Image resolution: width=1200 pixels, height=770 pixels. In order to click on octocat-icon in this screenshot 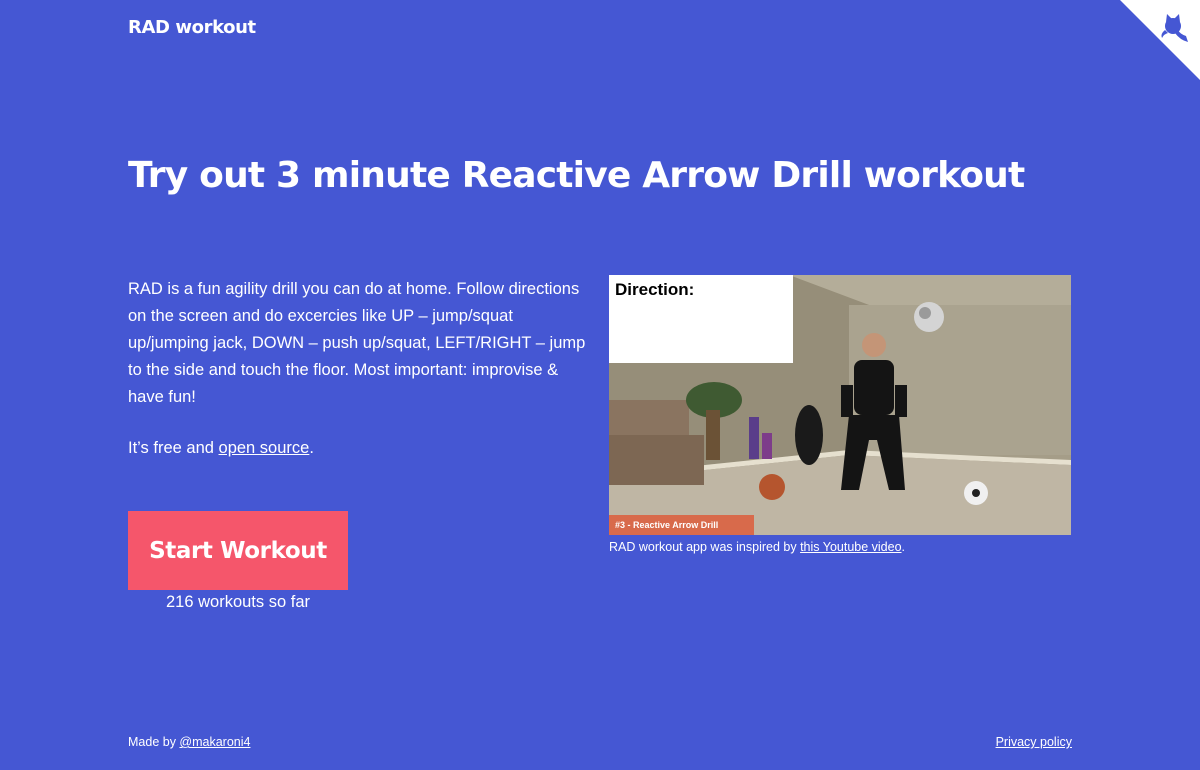, I will do `click(1160, 40)`.